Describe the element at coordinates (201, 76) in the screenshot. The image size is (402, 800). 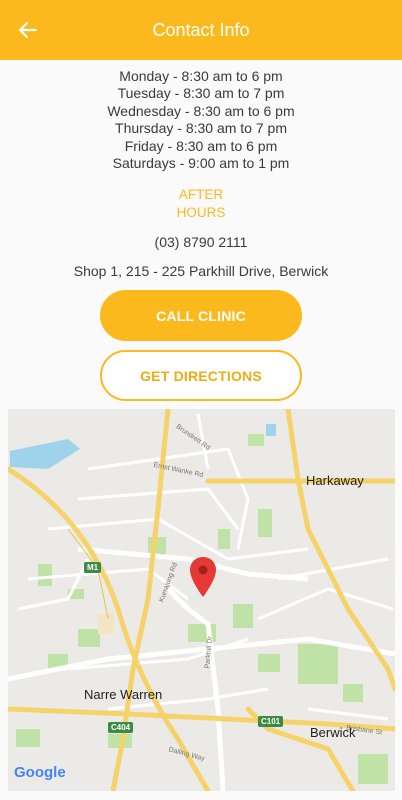
I see `hours-monday: Monday - 8:30 am to 6 pm` at that location.